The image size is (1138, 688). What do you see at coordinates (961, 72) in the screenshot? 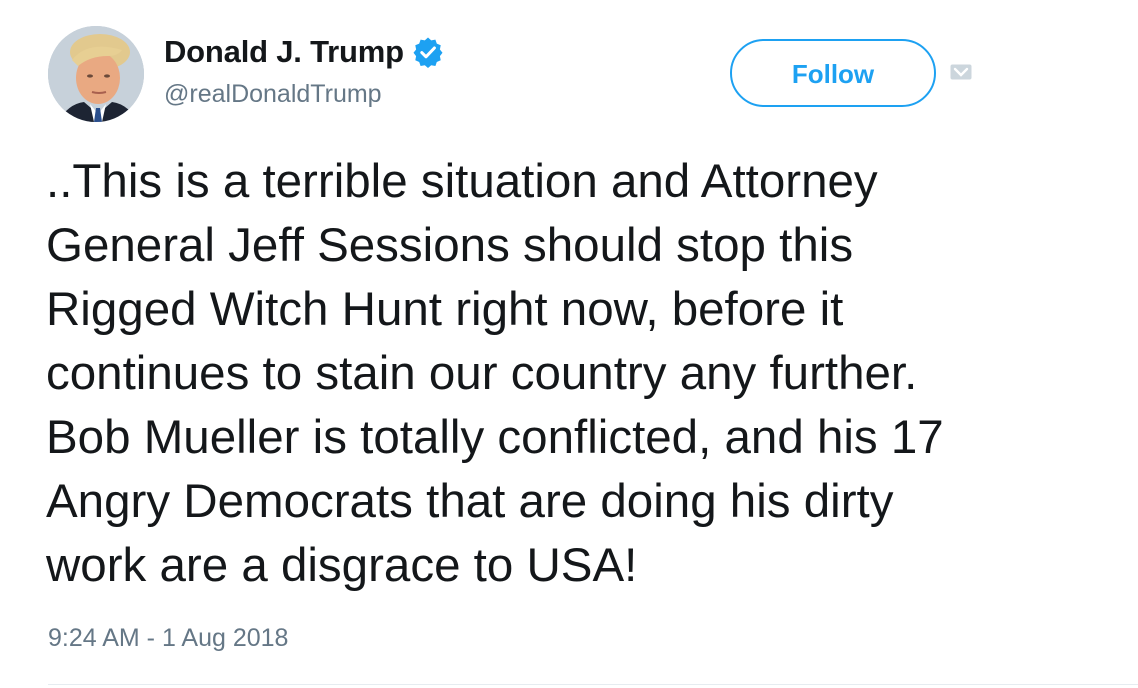
I see `caret-menu-icon` at bounding box center [961, 72].